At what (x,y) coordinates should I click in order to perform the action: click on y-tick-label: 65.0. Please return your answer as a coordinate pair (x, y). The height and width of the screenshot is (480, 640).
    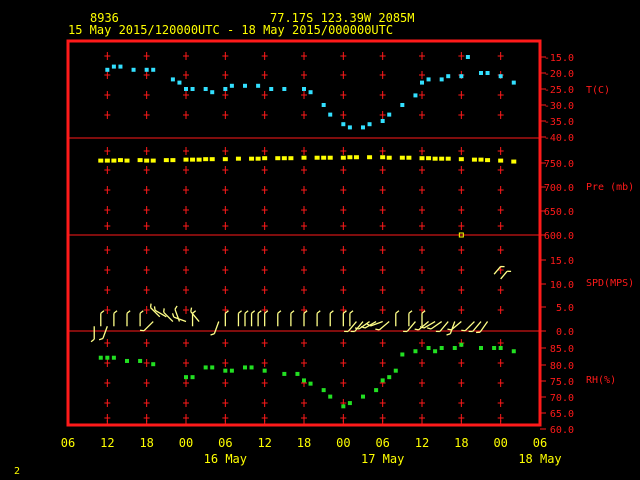
    Looking at the image, I should click on (562, 414).